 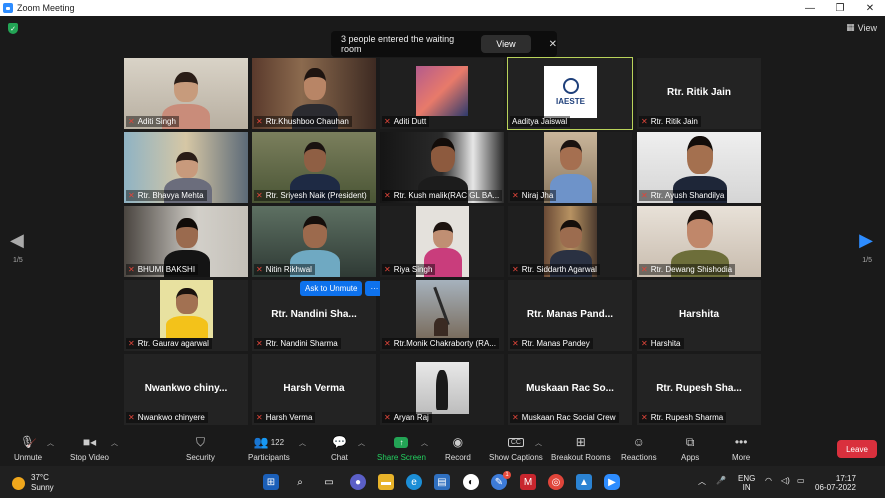 What do you see at coordinates (699, 167) in the screenshot?
I see `video-tile: ✕ Rtr. Ayush Shandilya` at bounding box center [699, 167].